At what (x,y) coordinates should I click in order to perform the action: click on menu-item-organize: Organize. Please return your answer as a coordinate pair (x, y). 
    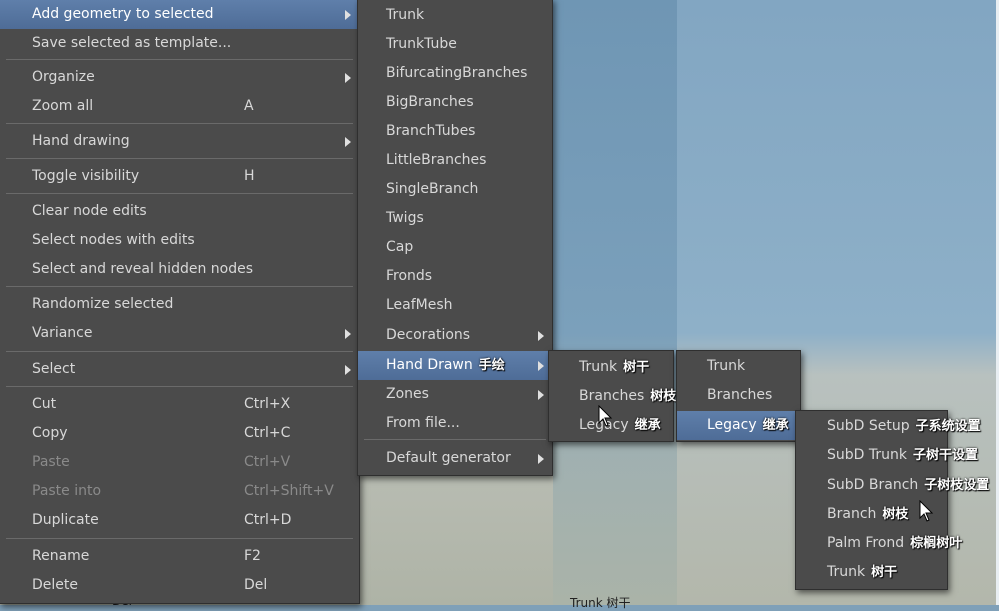
    Looking at the image, I should click on (179, 77).